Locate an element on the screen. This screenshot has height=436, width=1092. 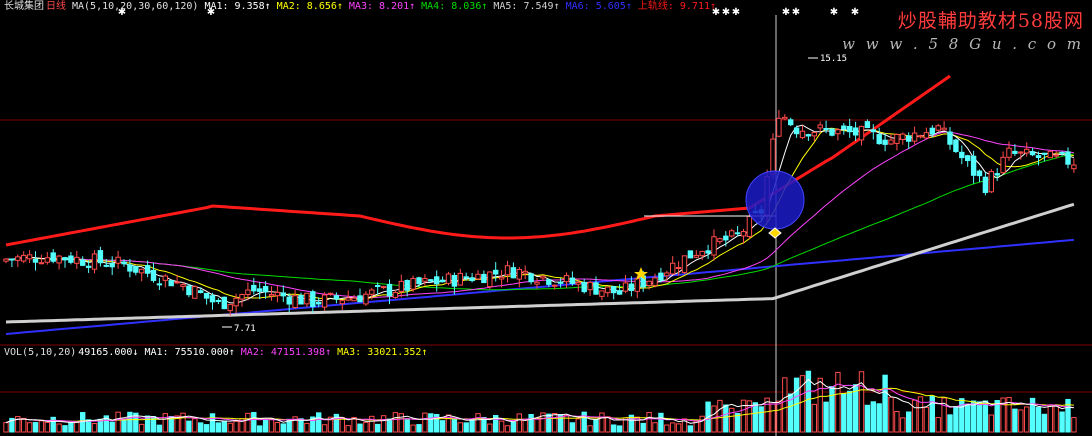
low-label: 7.71 is located at coordinates (245, 329).